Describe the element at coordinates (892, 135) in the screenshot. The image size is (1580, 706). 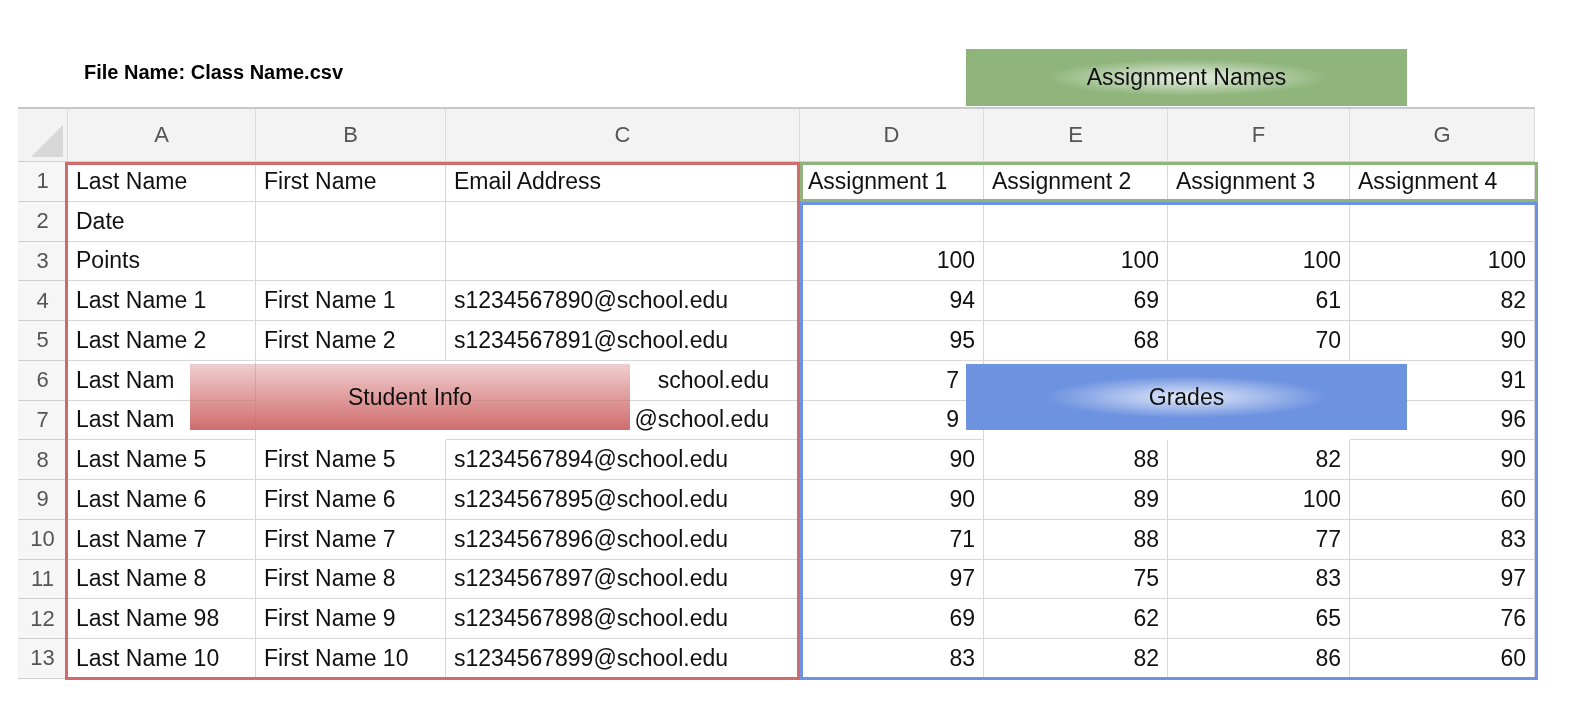
I see `column-header: D` at that location.